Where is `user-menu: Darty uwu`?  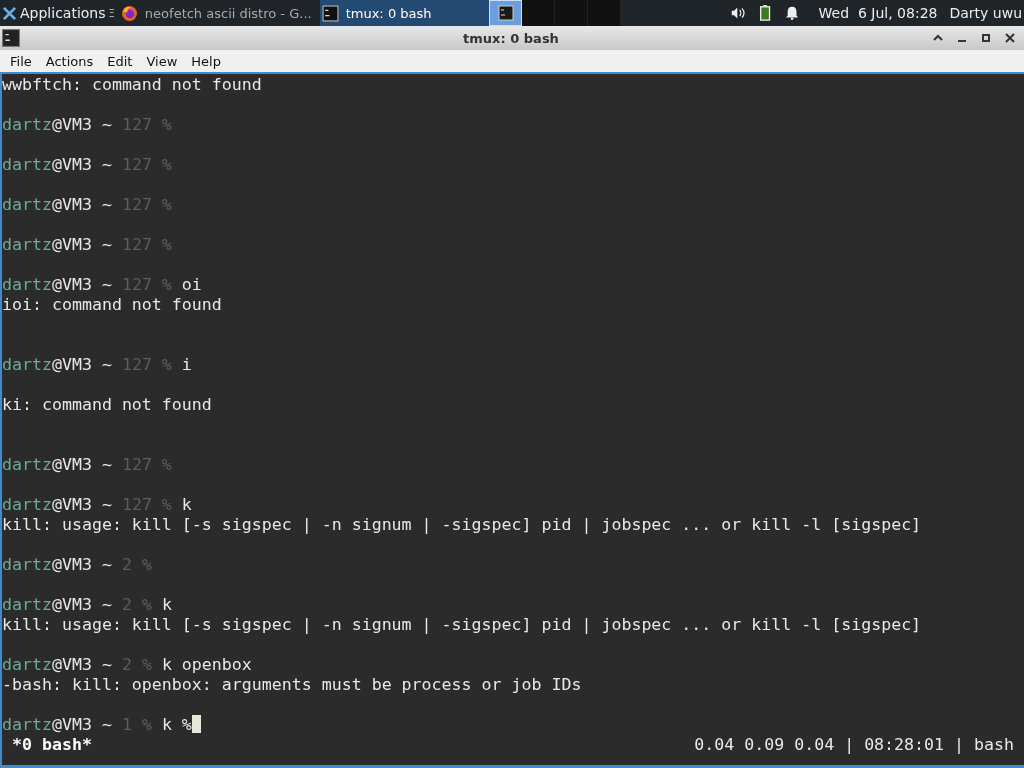 user-menu: Darty uwu is located at coordinates (985, 13).